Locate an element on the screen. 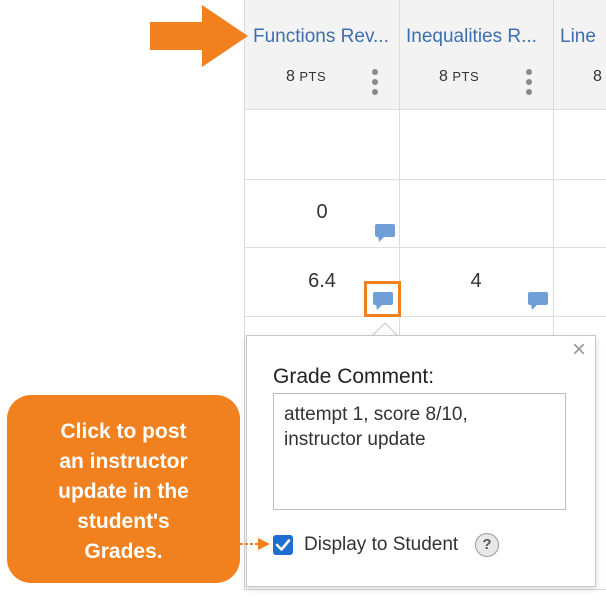 The image size is (606, 601). grade-comment-textarea: attempt 1, score 8/10, instructor update is located at coordinates (419, 451).